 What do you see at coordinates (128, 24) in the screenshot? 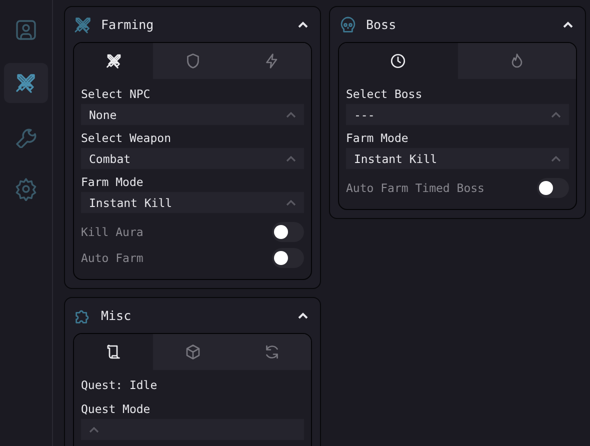
I see `panel-title: Farming` at bounding box center [128, 24].